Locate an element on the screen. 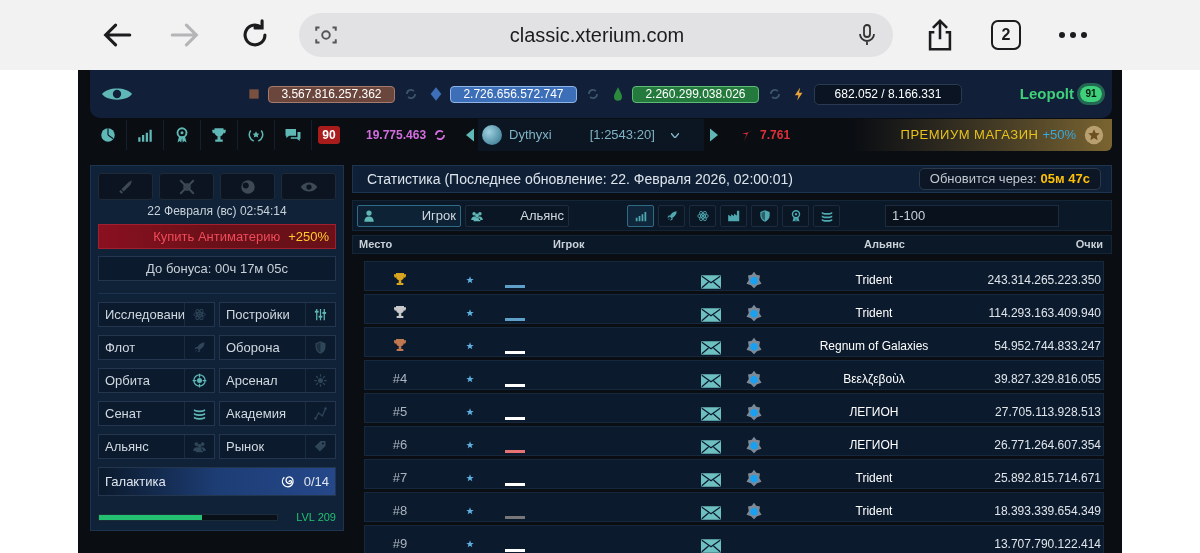 The height and width of the screenshot is (553, 1200). atom-icon is located at coordinates (702, 215).